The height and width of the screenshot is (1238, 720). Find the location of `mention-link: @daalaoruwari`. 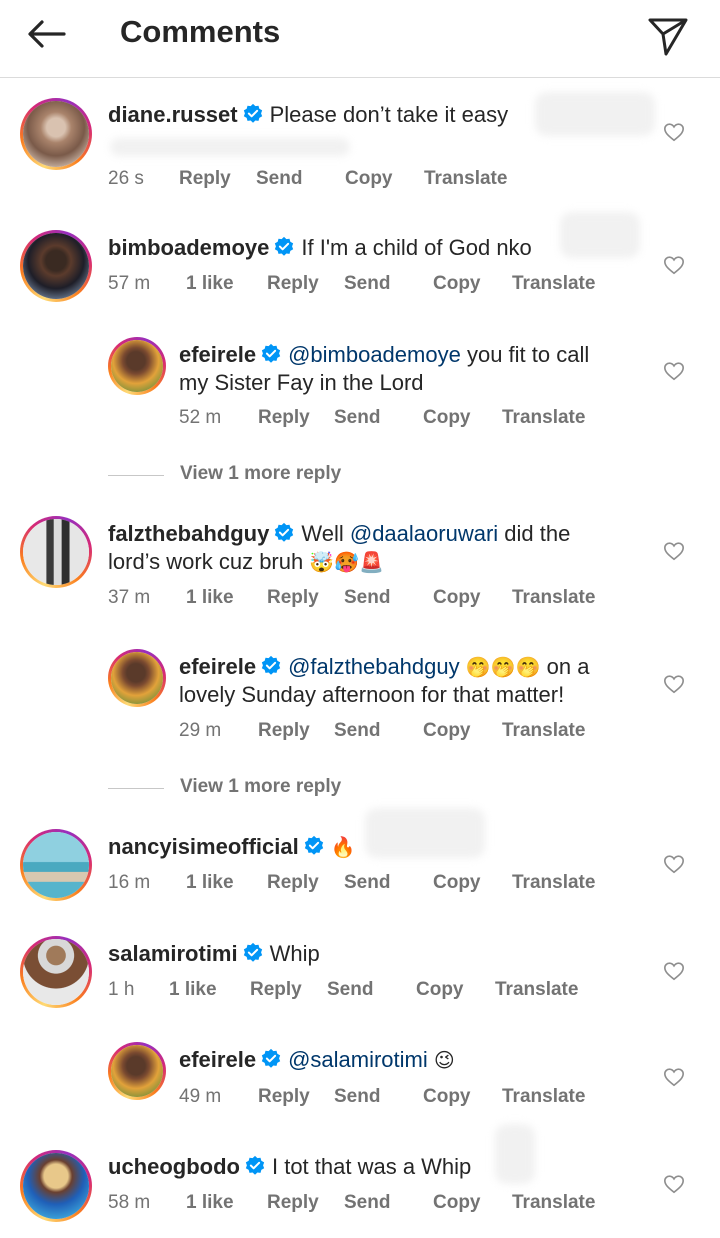

mention-link: @daalaoruwari is located at coordinates (424, 533).